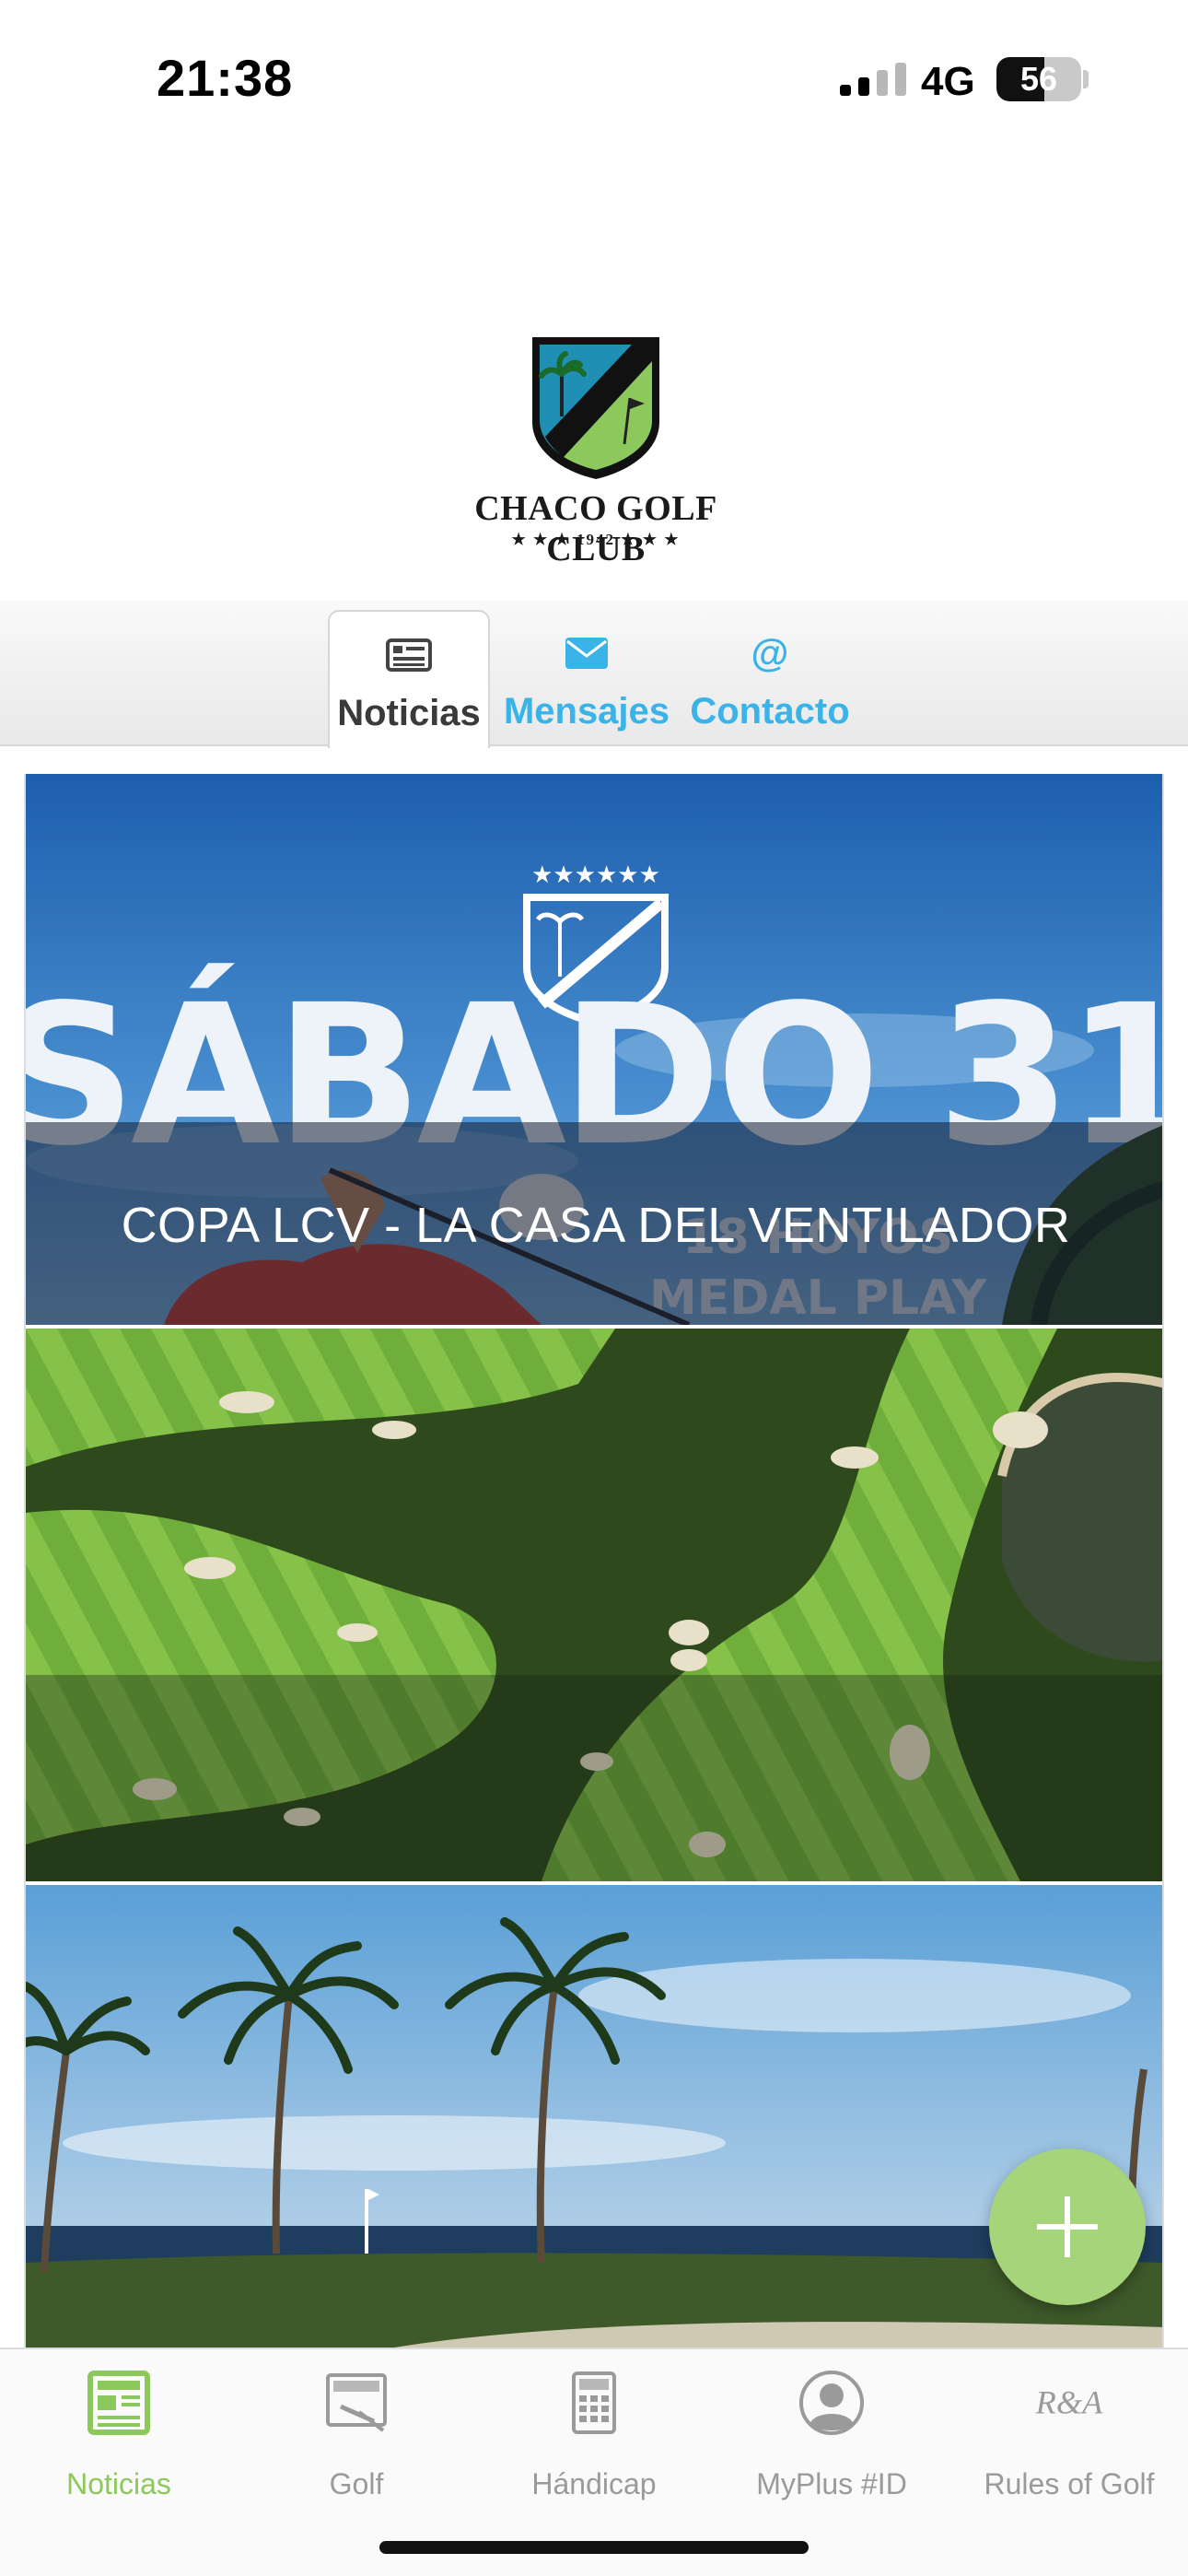 The height and width of the screenshot is (2576, 1188). Describe the element at coordinates (119, 2483) in the screenshot. I see `nav-noticias-label: Noticias` at that location.